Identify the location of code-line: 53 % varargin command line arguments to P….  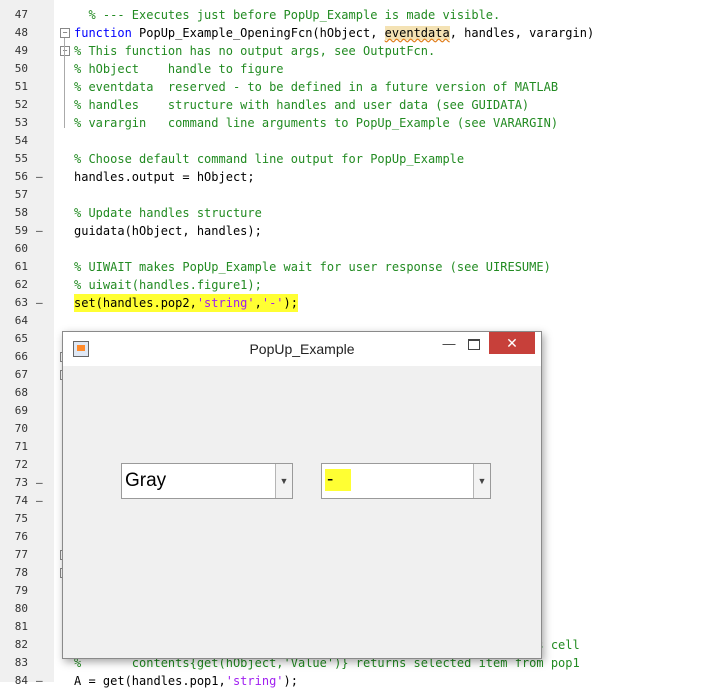
(354, 123).